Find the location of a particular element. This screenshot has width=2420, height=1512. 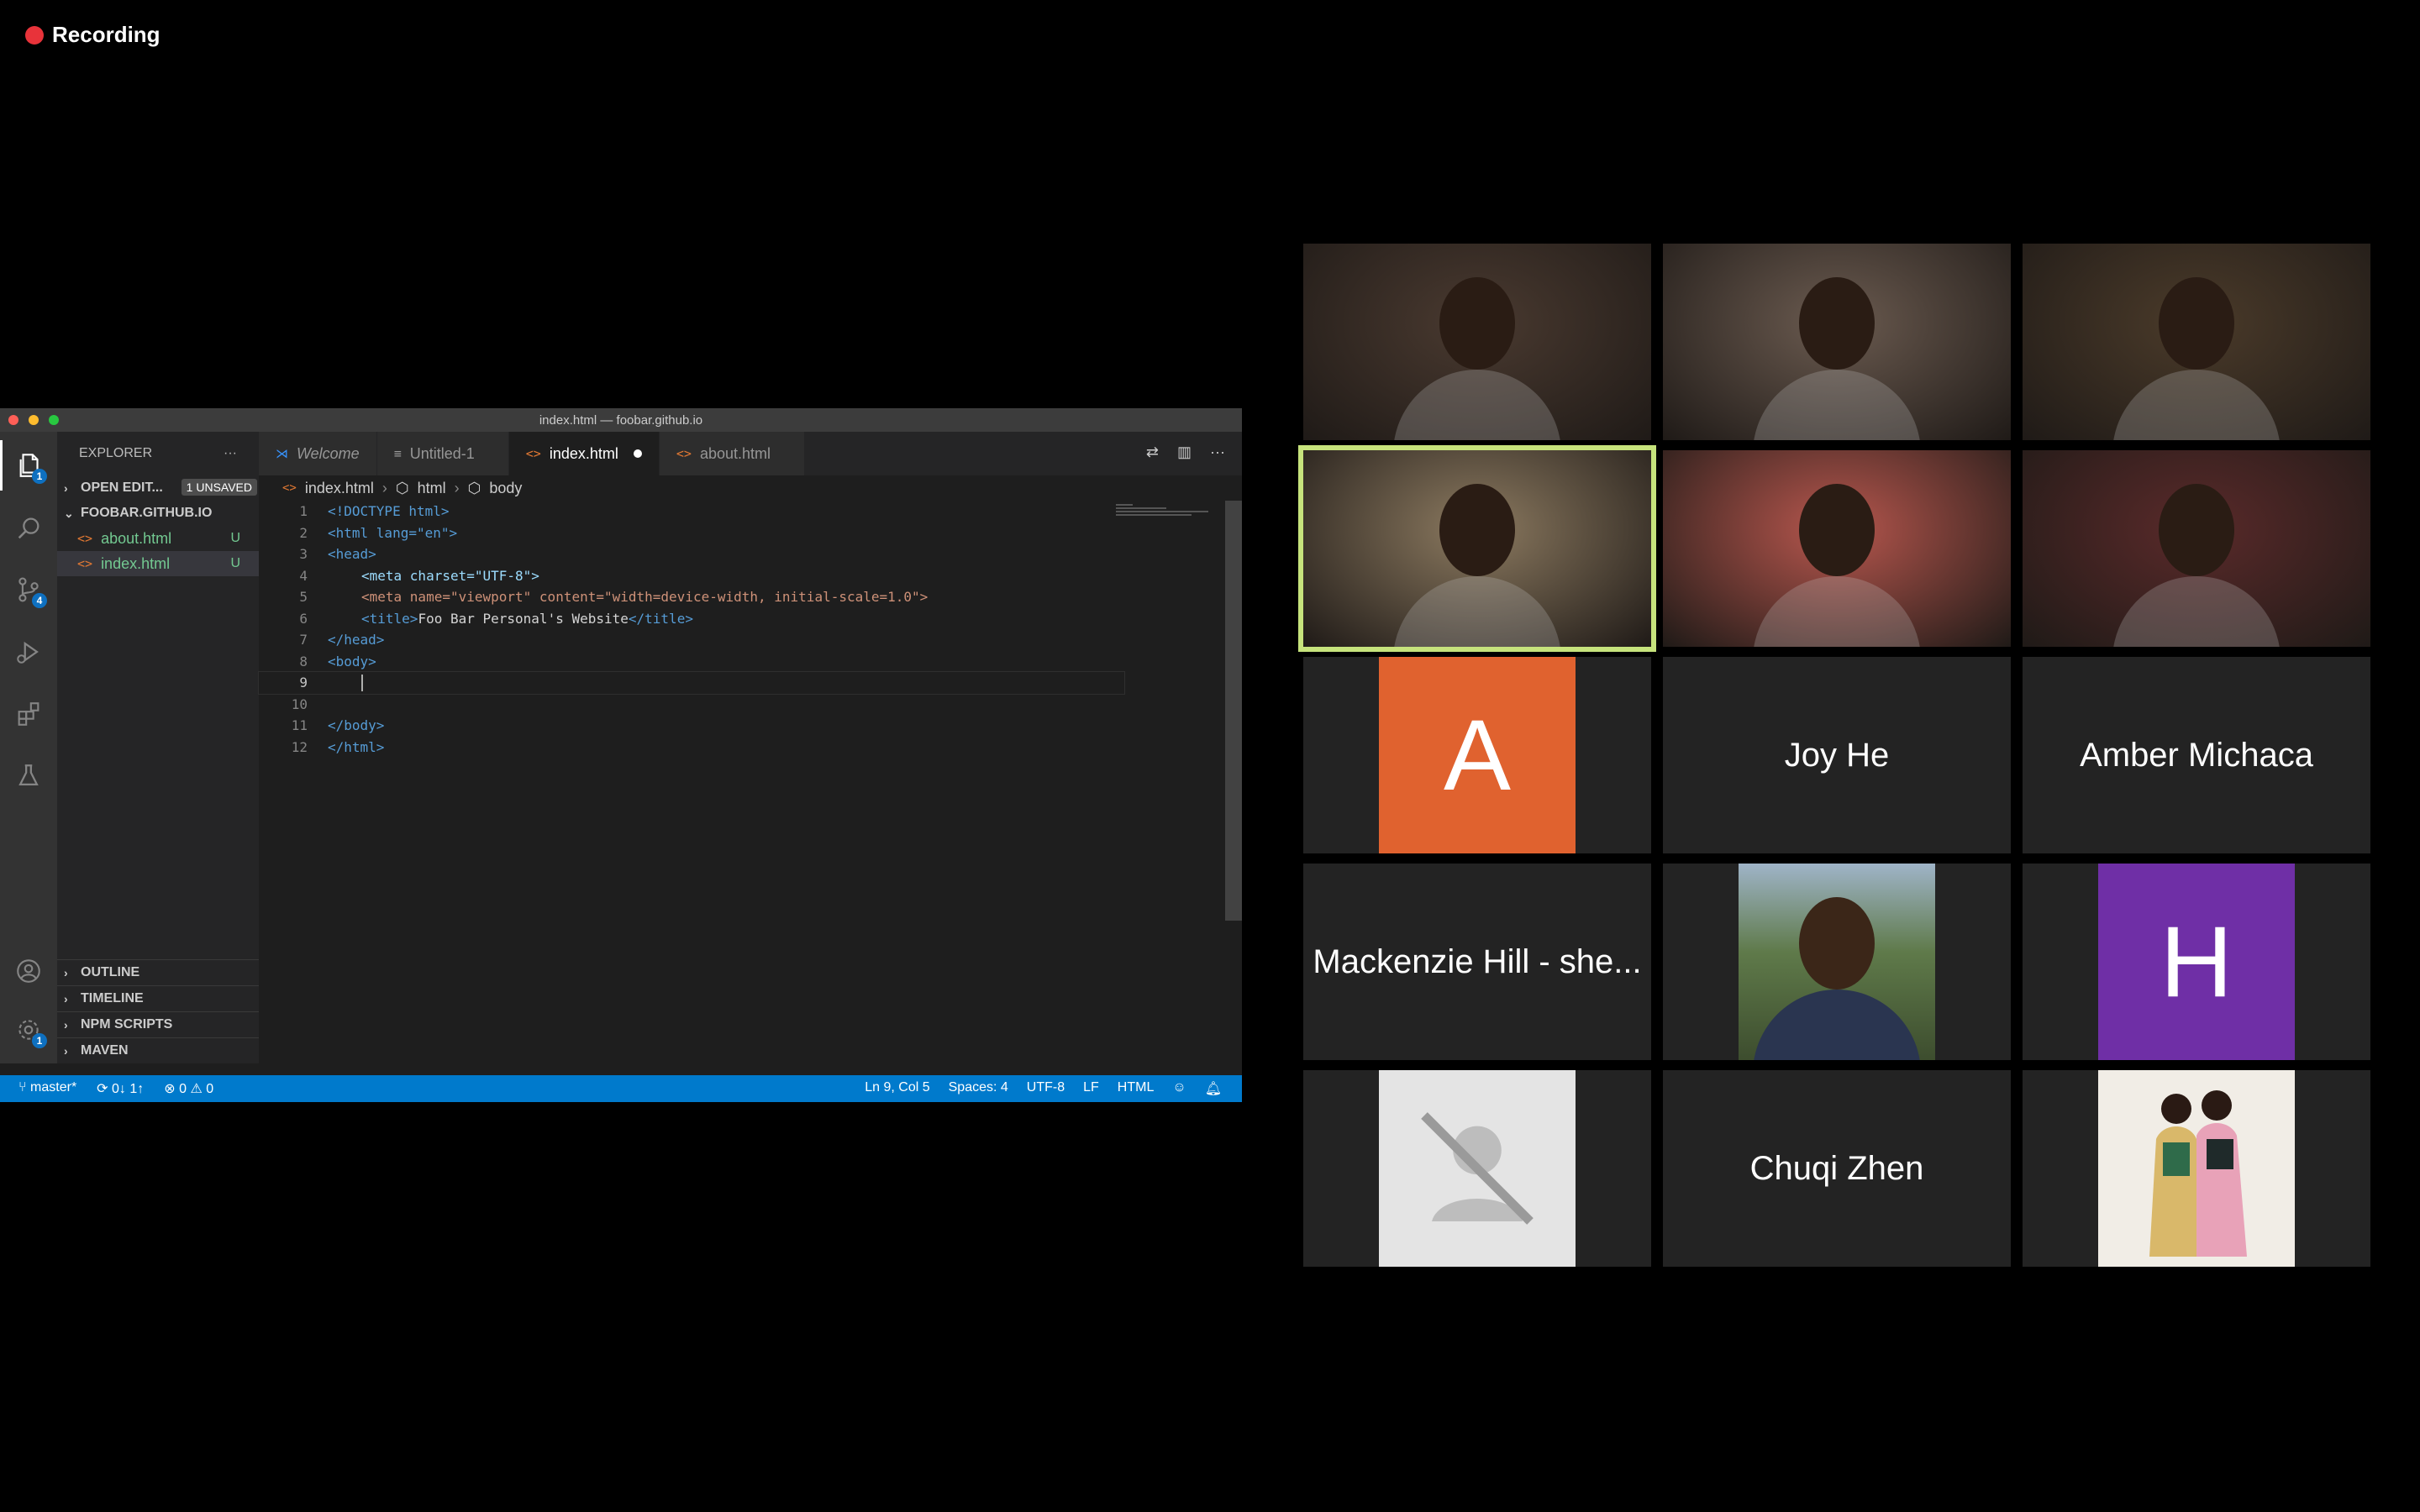

line-number: 6 is located at coordinates (303, 618).